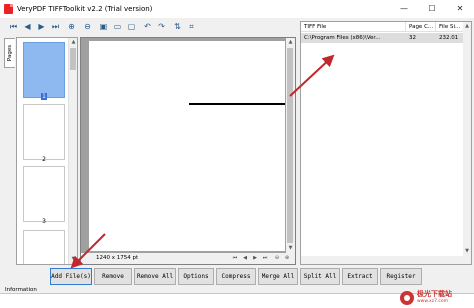 This screenshot has width=474, height=308. Describe the element at coordinates (117, 26) in the screenshot. I see `fit-width-icon: ▭` at that location.